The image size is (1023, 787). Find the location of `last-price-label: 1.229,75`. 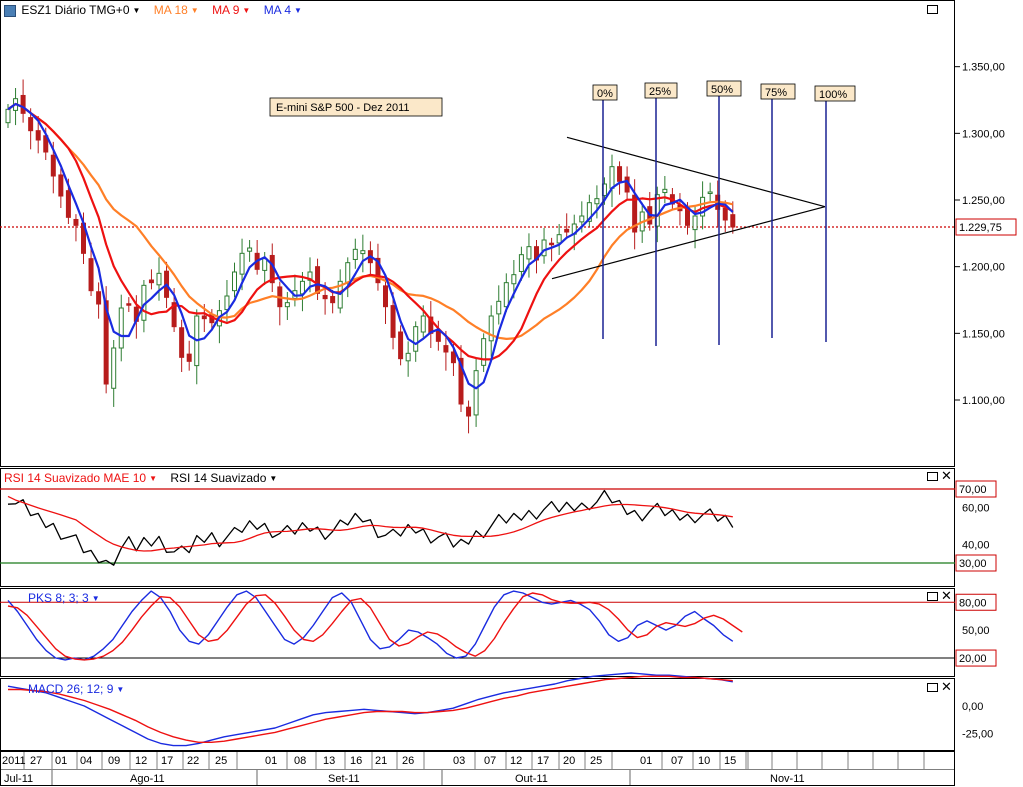

last-price-label: 1.229,75 is located at coordinates (980, 228).